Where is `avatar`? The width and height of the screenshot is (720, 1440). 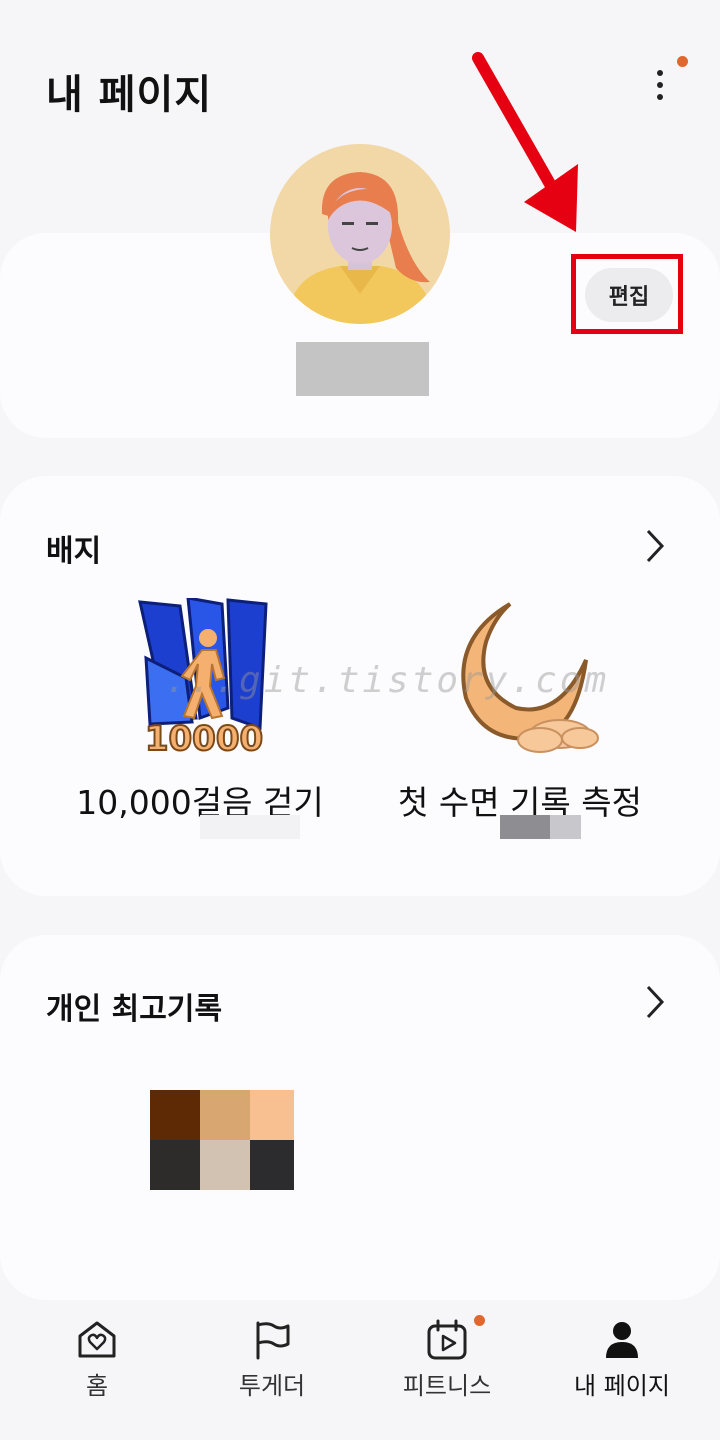 avatar is located at coordinates (360, 234).